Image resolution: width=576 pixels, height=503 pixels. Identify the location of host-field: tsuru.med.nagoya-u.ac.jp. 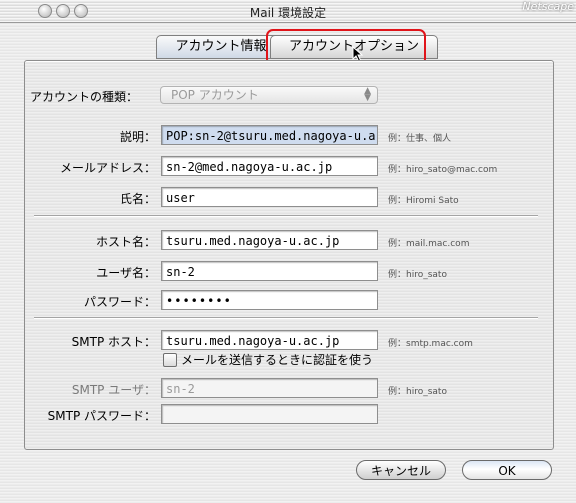
(269, 240).